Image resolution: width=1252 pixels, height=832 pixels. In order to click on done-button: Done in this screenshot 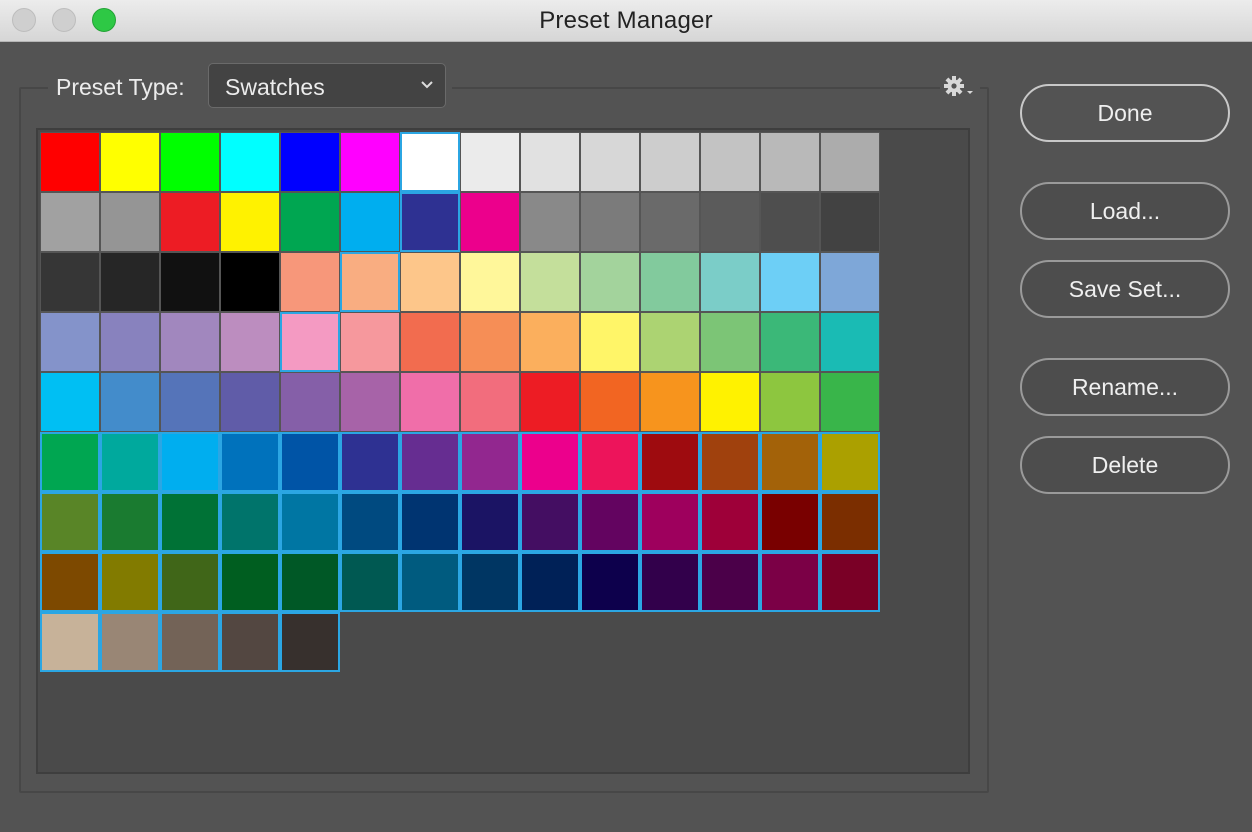, I will do `click(1125, 113)`.